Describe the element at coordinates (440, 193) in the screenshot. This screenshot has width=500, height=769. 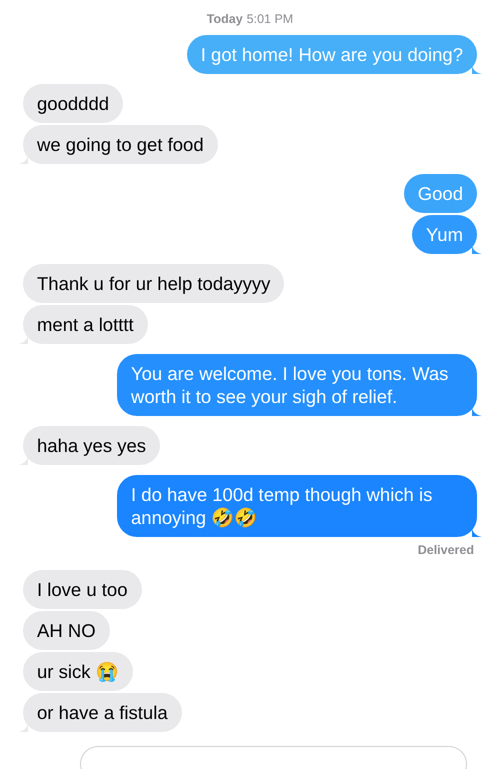
I see `sent-message-bubble: Good` at that location.